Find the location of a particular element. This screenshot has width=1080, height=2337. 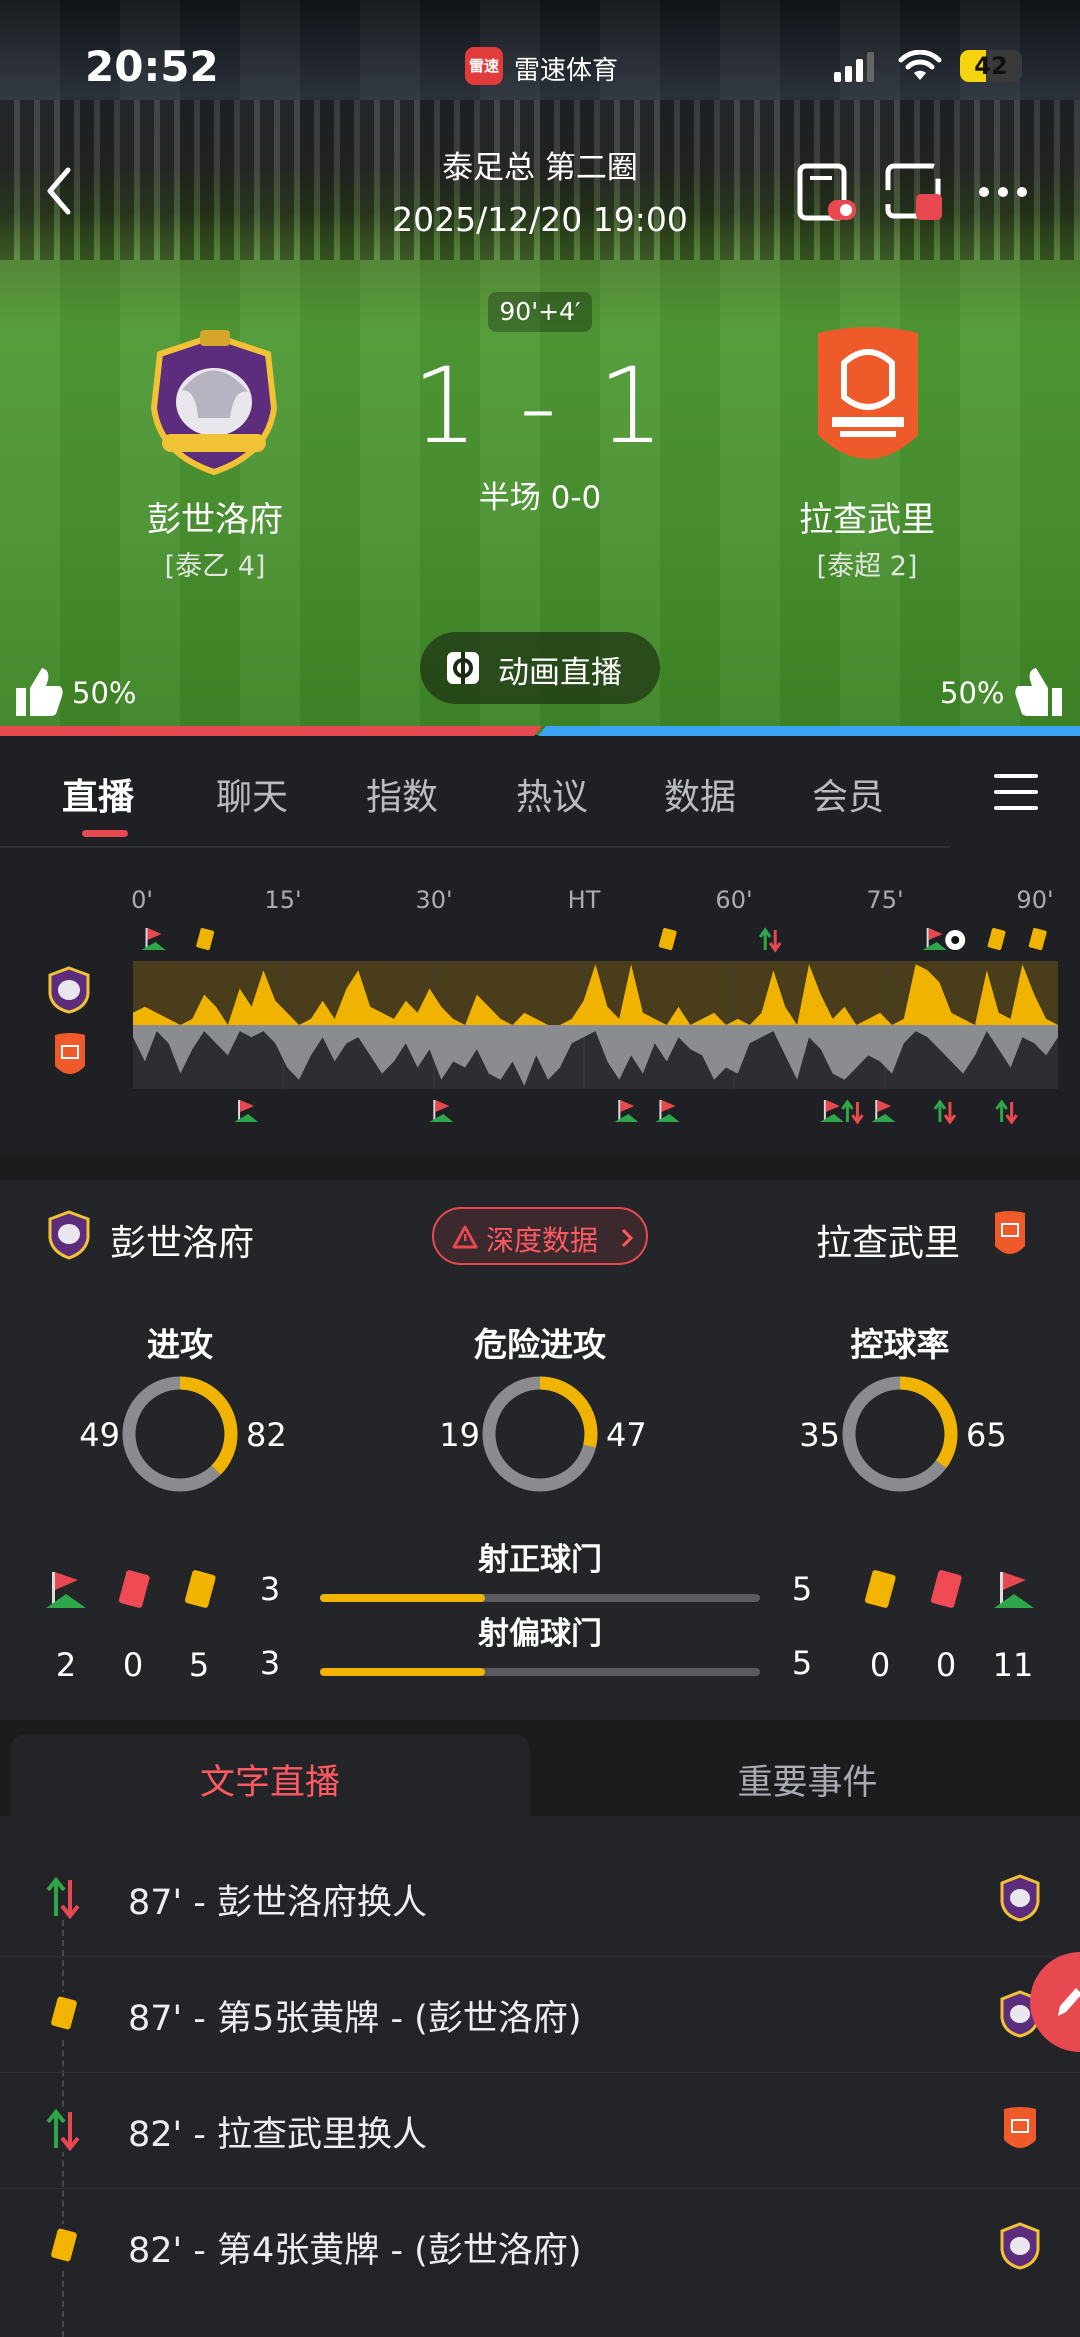

feed-item: 82' - 第4张黄牌 - (彭世洛府) is located at coordinates (540, 2246).